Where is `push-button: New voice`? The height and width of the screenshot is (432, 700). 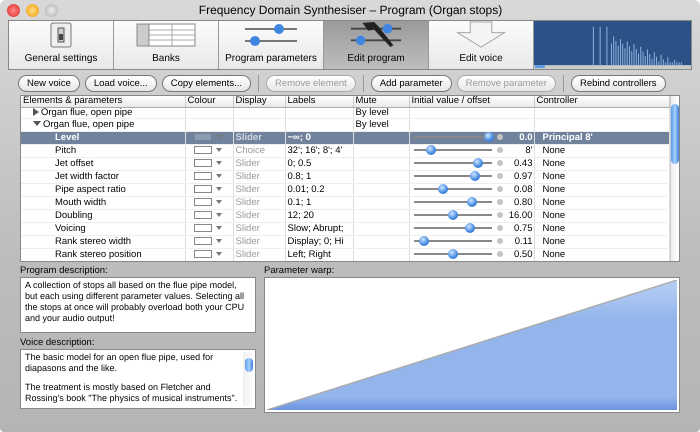 push-button: New voice is located at coordinates (49, 83).